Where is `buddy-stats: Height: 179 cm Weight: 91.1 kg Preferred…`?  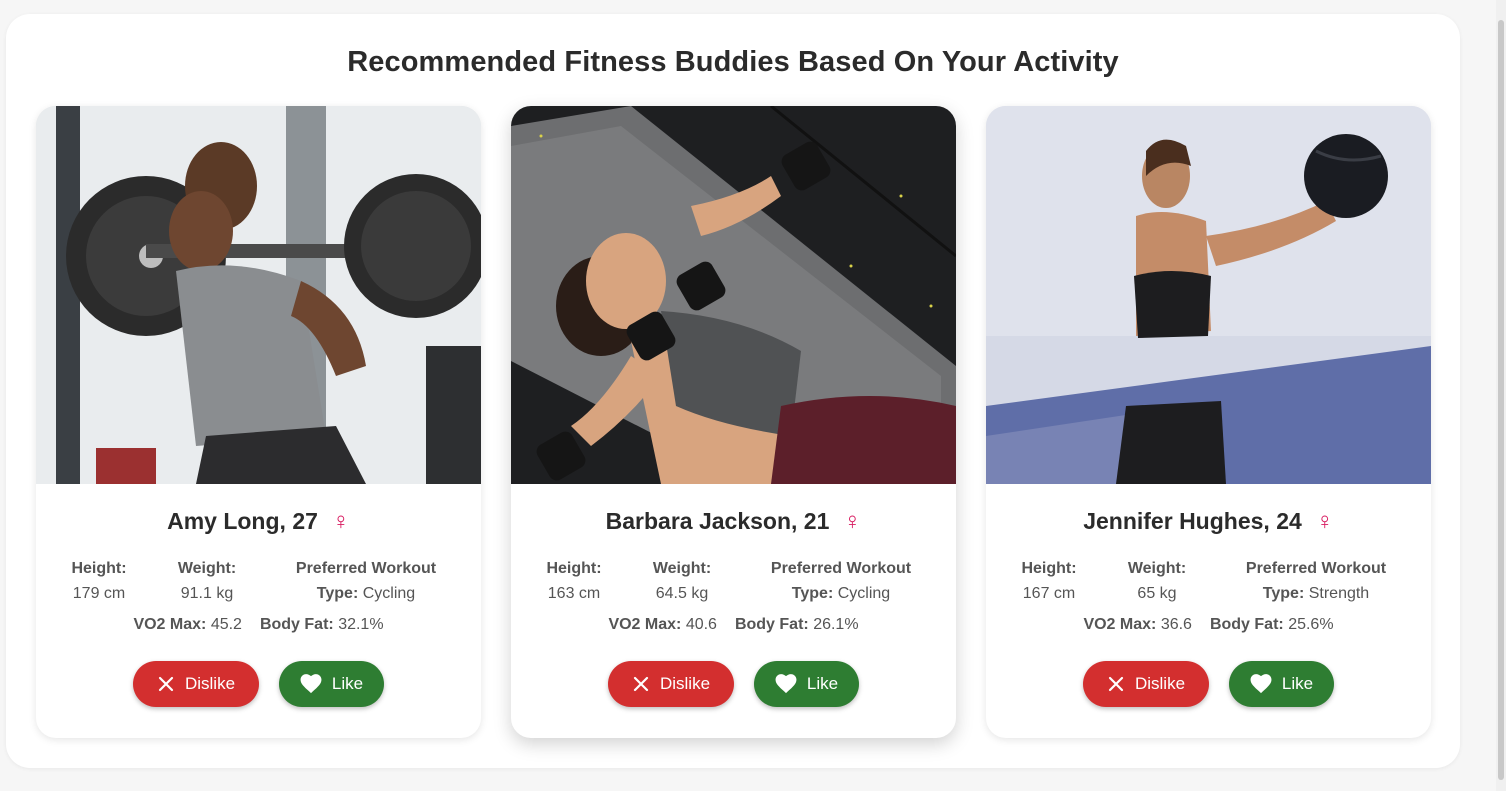 buddy-stats: Height: 179 cm Weight: 91.1 kg Preferred… is located at coordinates (258, 581).